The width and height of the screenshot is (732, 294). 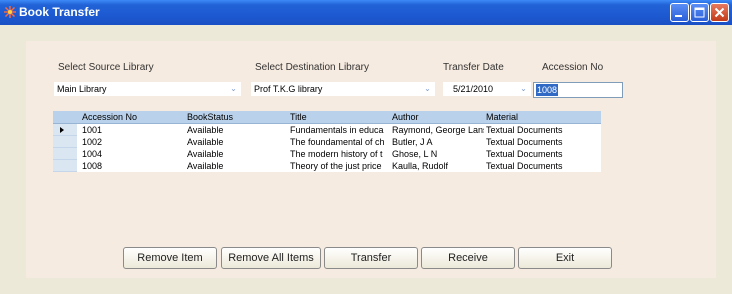 What do you see at coordinates (147, 89) in the screenshot?
I see `source-library-select: Main Library ⌄` at bounding box center [147, 89].